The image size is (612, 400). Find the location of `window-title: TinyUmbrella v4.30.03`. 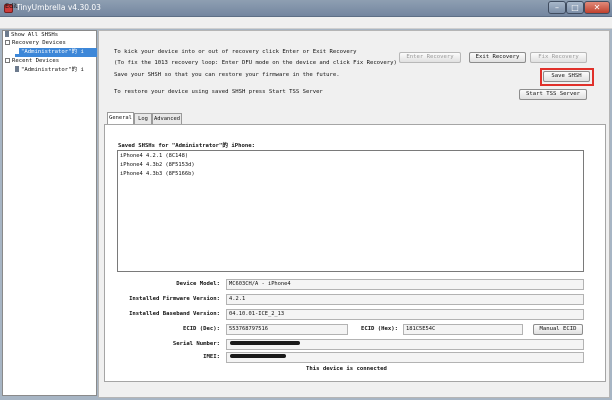

window-title: TinyUmbrella v4.30.03 is located at coordinates (58, 7).